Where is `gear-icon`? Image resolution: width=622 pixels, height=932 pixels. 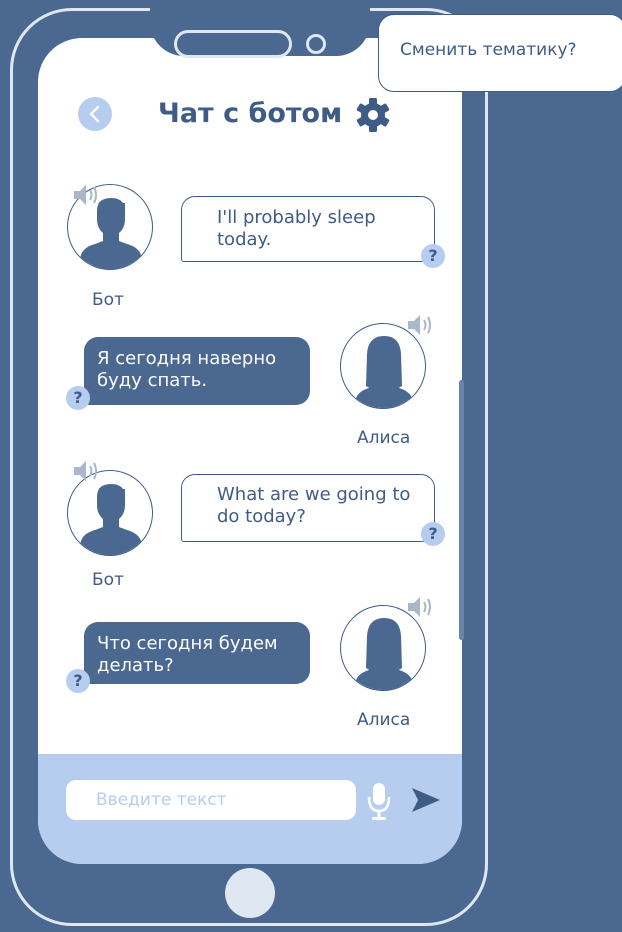 gear-icon is located at coordinates (373, 115).